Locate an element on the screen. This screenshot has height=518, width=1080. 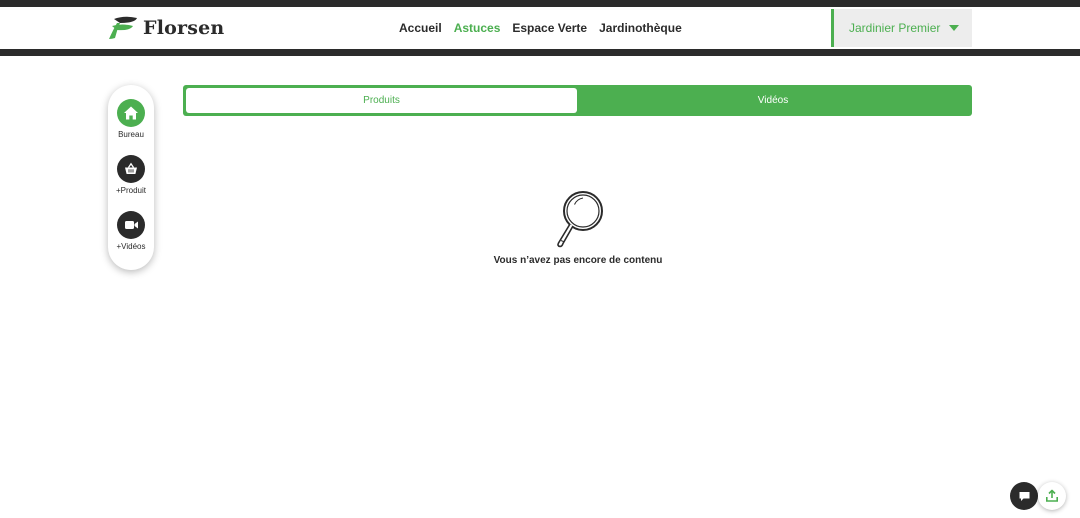
chat-button is located at coordinates (1024, 496).